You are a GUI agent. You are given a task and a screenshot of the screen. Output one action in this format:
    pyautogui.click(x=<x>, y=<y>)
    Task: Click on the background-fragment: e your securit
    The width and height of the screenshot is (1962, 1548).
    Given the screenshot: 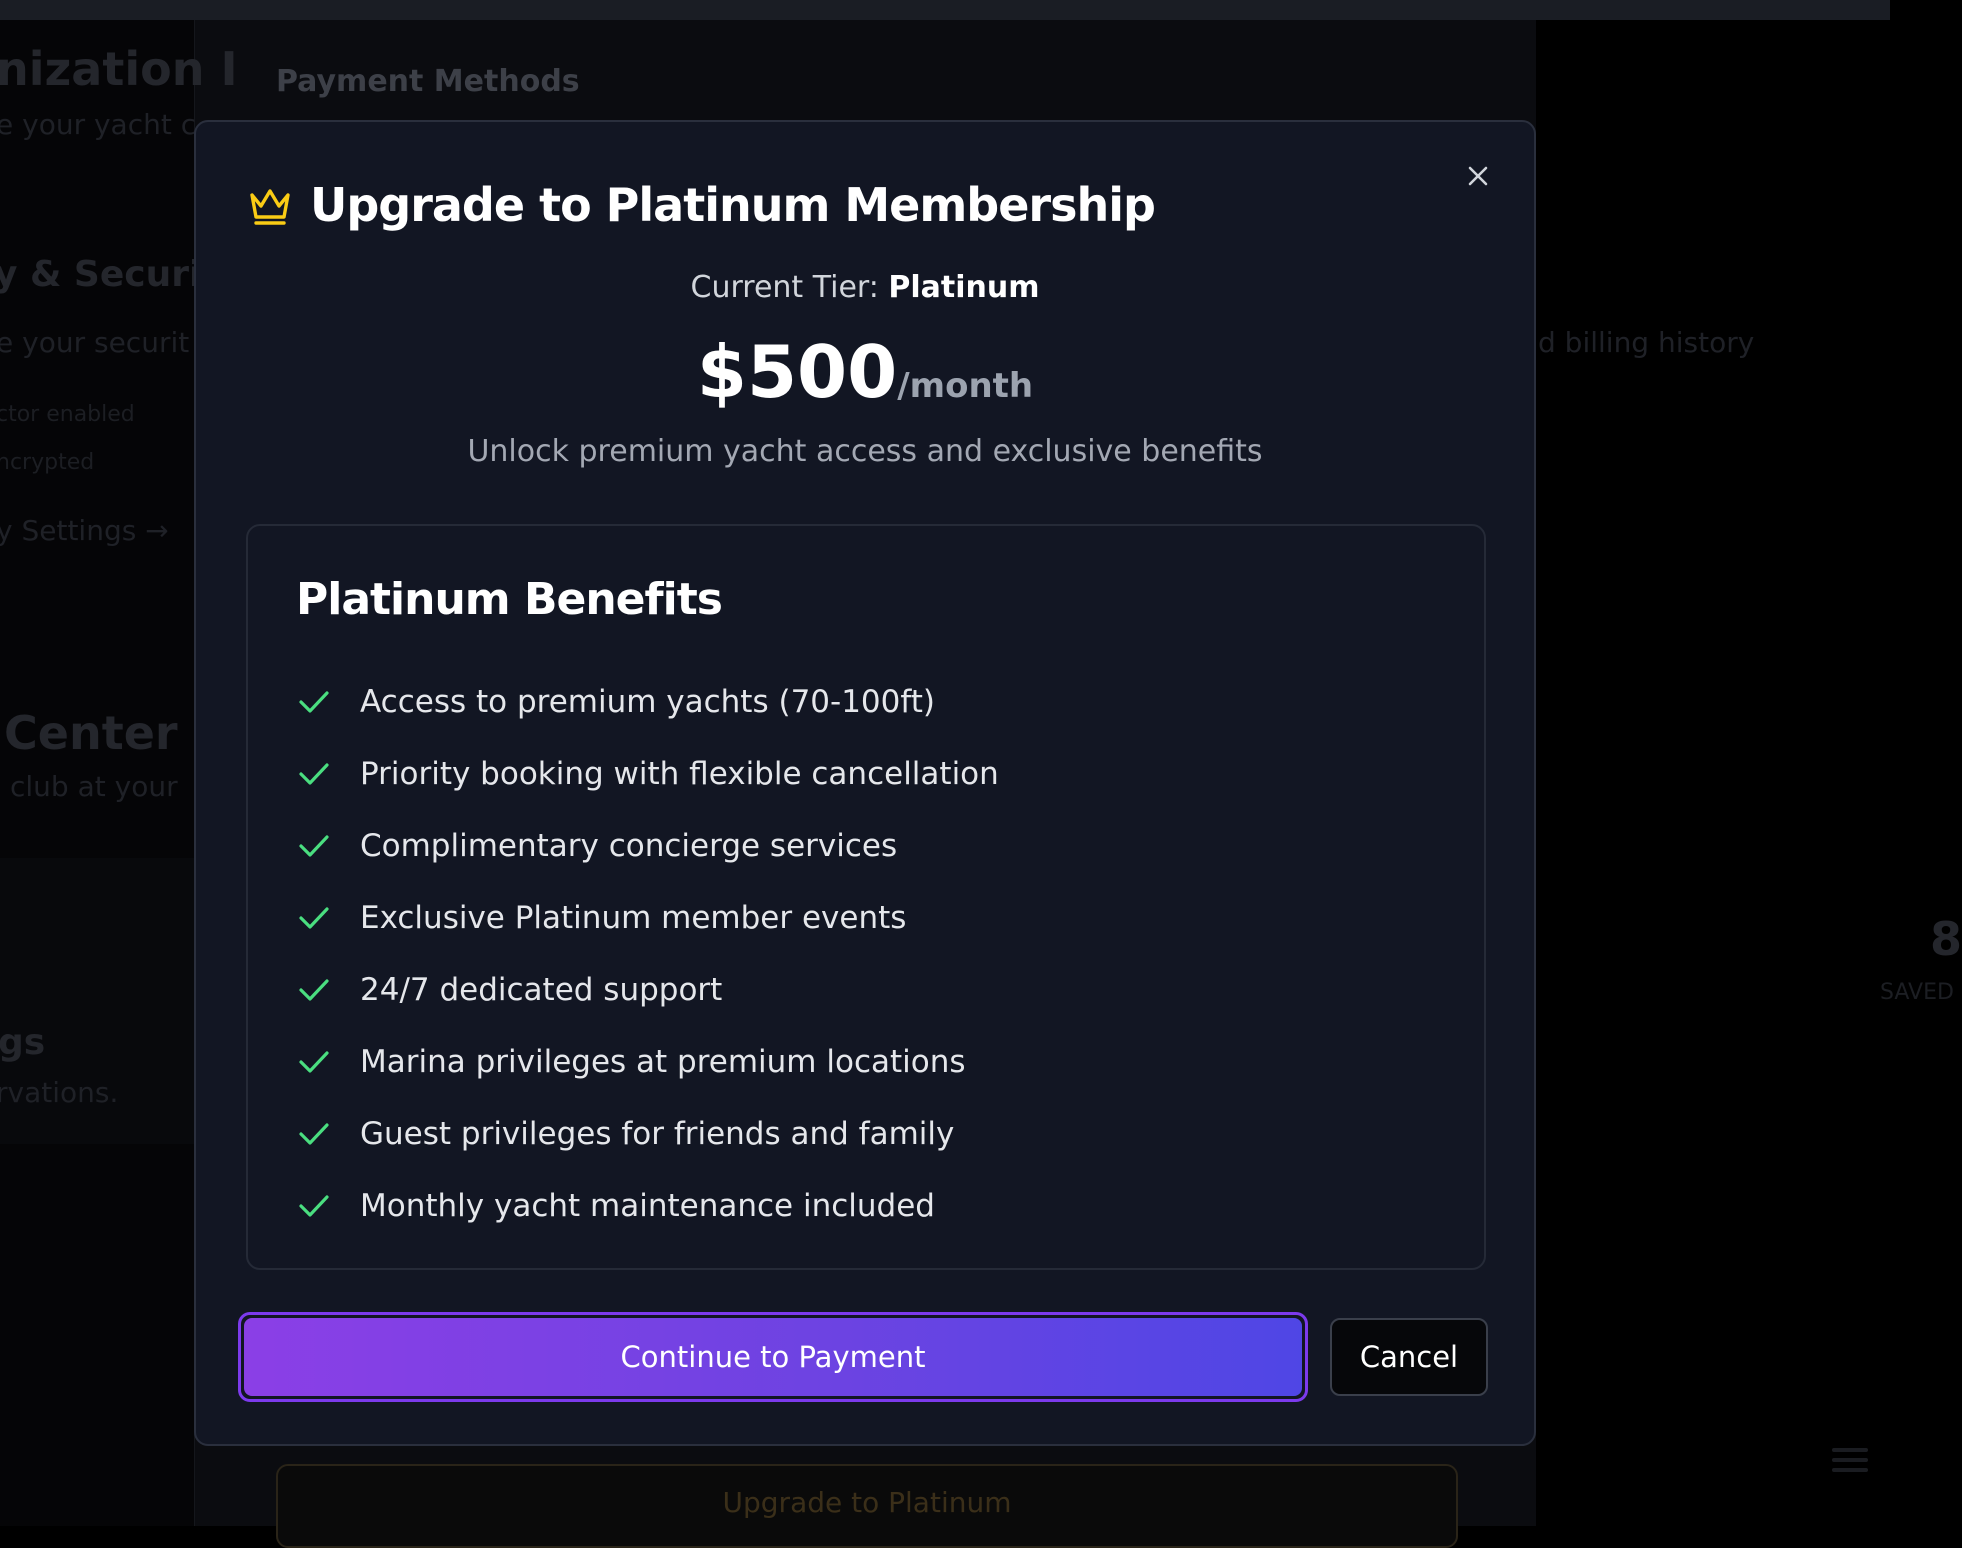 What is the action you would take?
    pyautogui.click(x=95, y=342)
    